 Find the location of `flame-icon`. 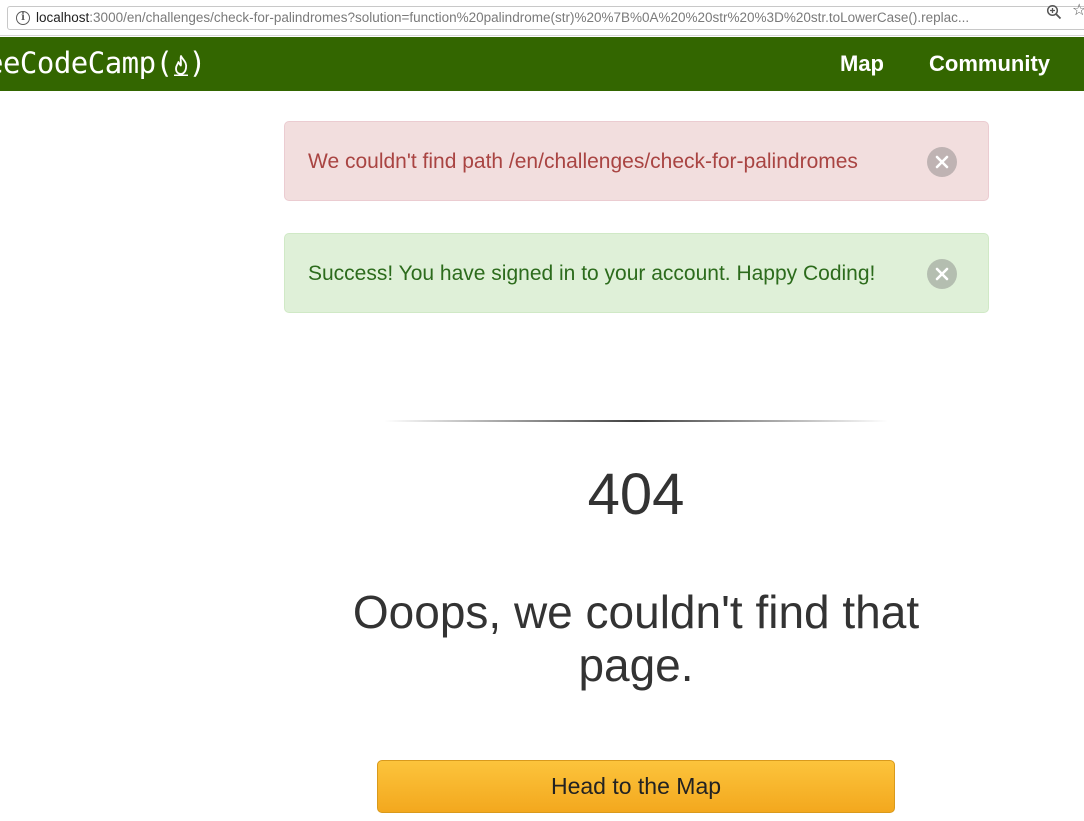

flame-icon is located at coordinates (180, 65).